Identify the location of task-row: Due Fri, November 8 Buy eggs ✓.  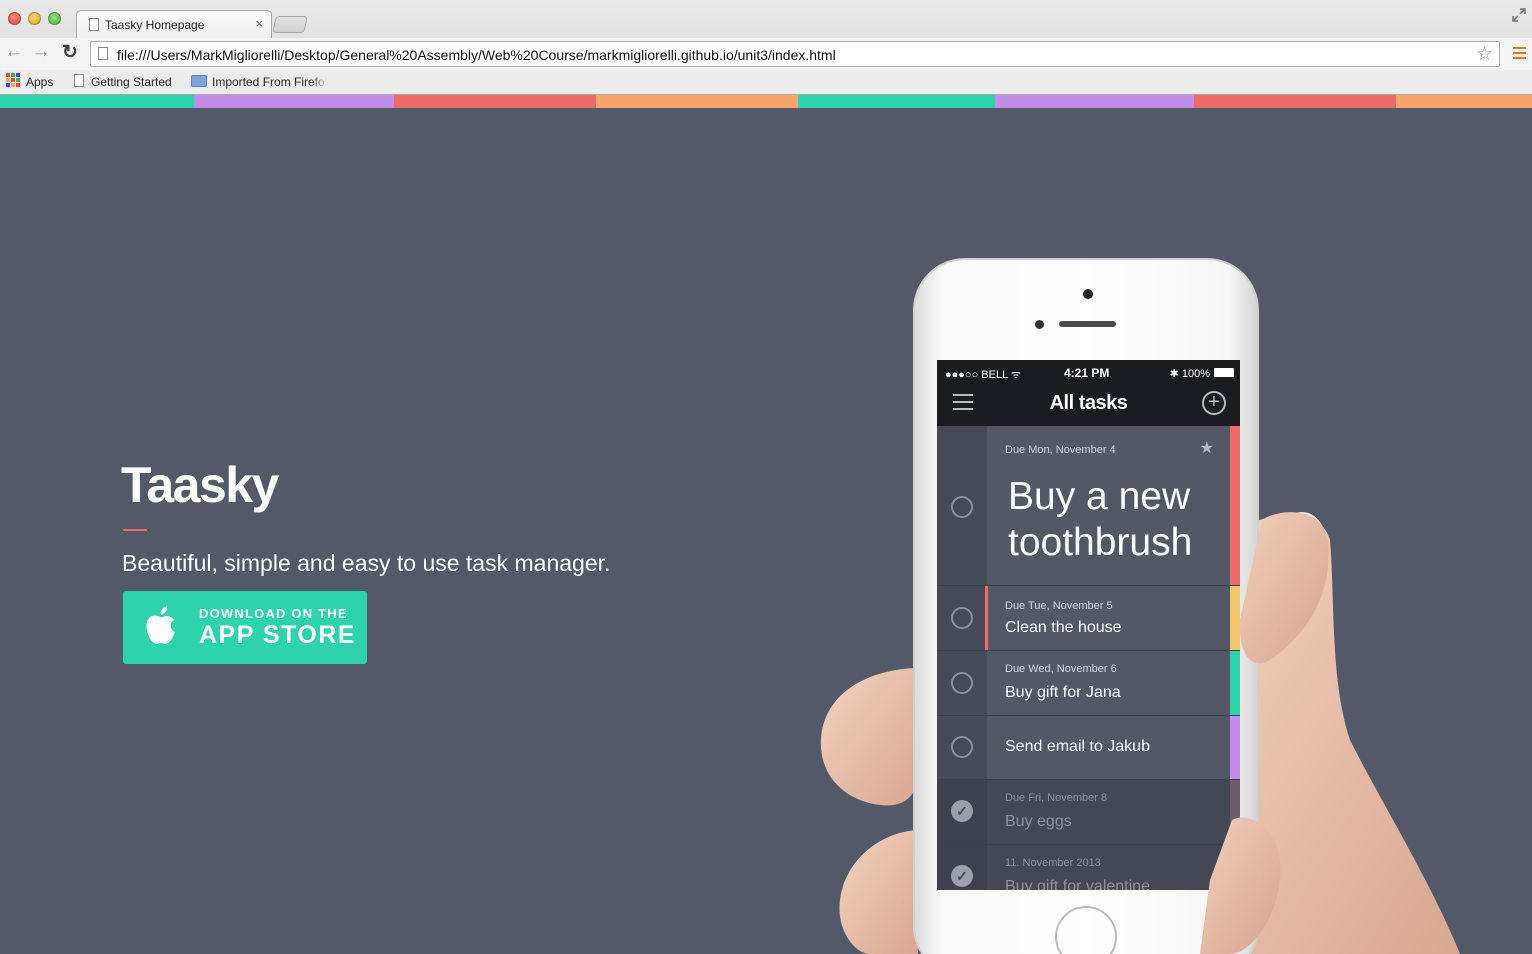
(1088, 812).